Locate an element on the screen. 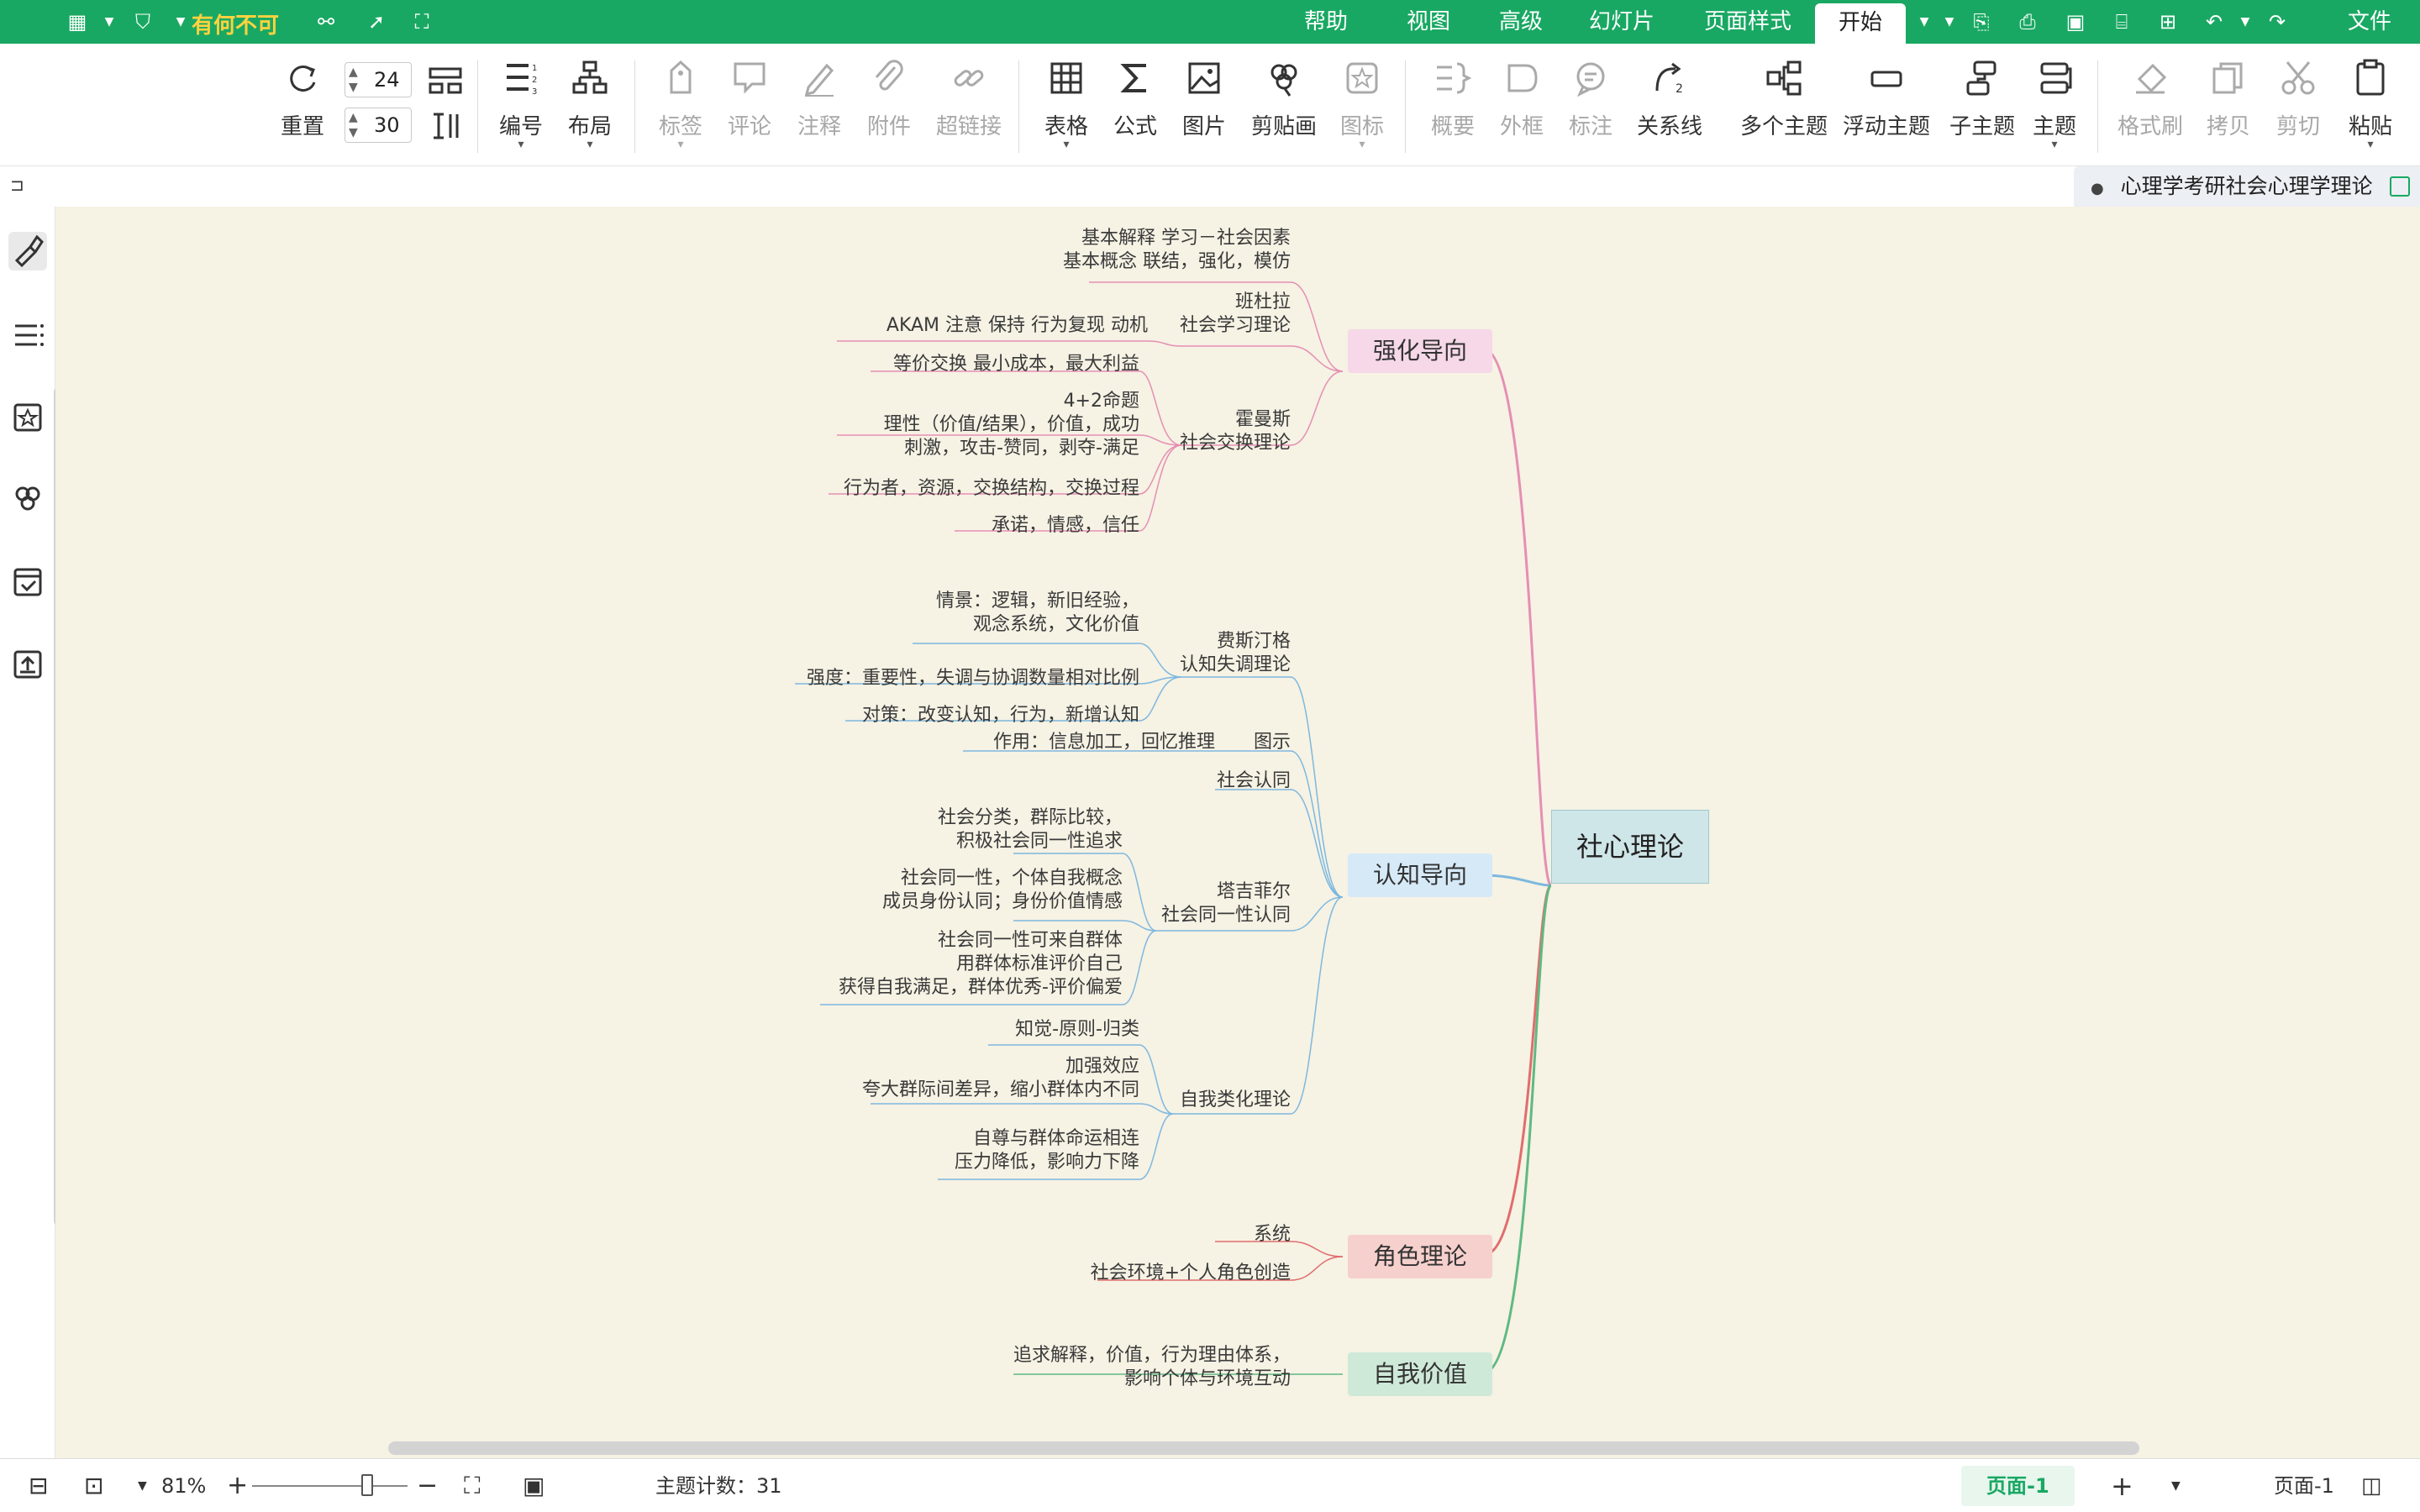 The width and height of the screenshot is (2420, 1512). root-topic: 社心理论 is located at coordinates (1630, 847).